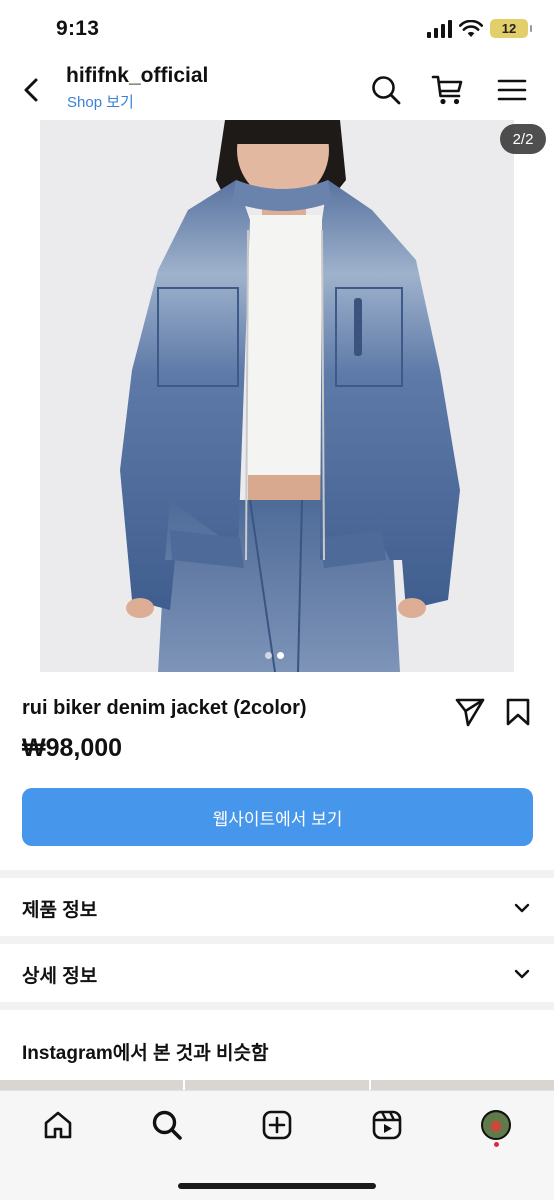  What do you see at coordinates (268, 655) in the screenshot?
I see `carousel-dot` at bounding box center [268, 655].